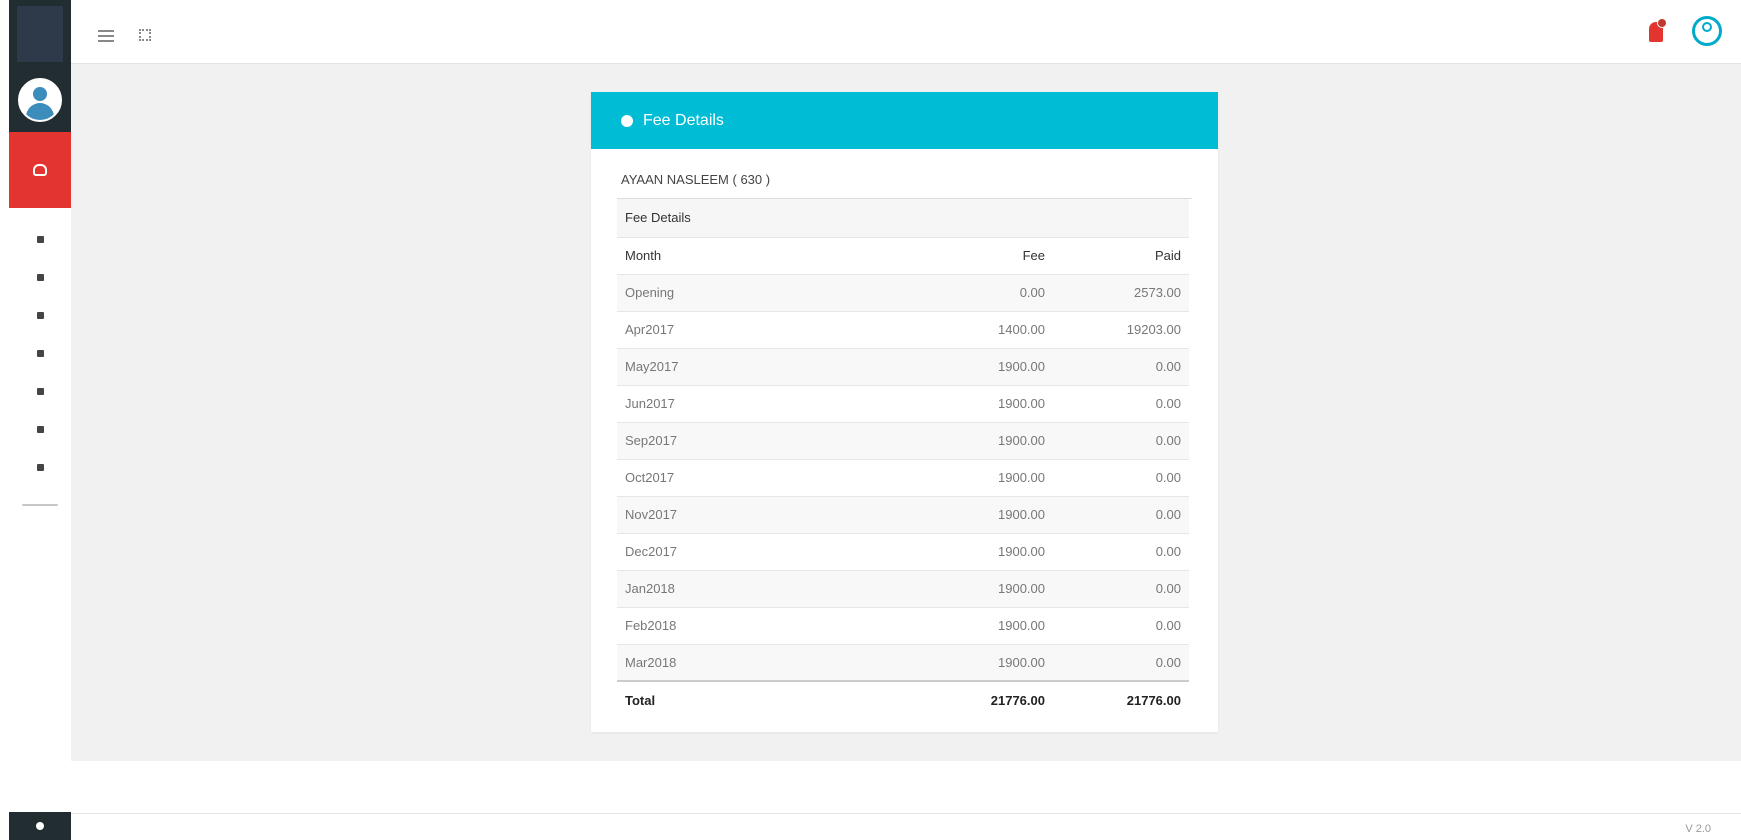  I want to click on info-circle-icon, so click(627, 120).